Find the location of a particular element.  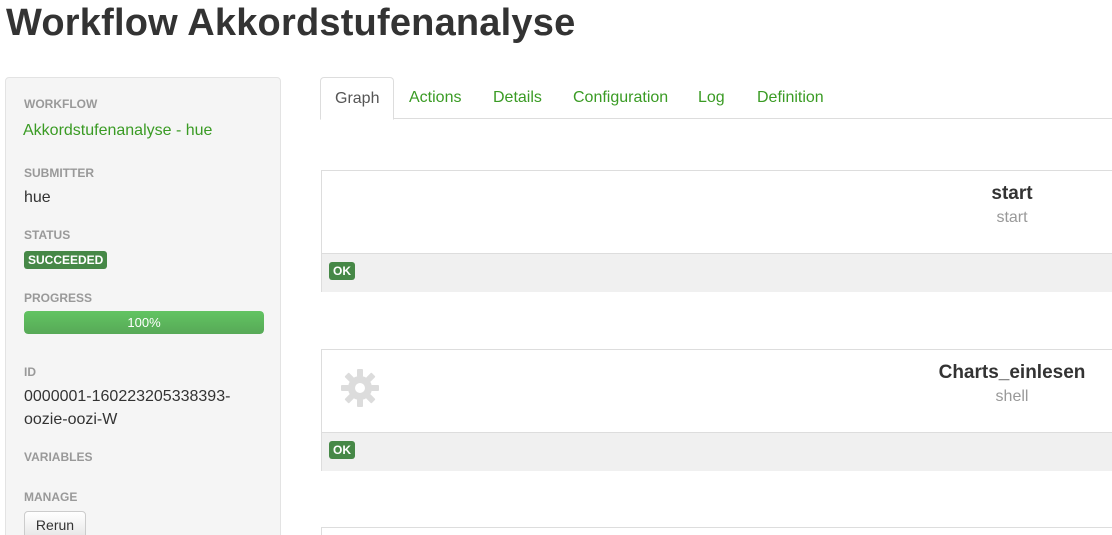

submitter-value: hue is located at coordinates (37, 197).